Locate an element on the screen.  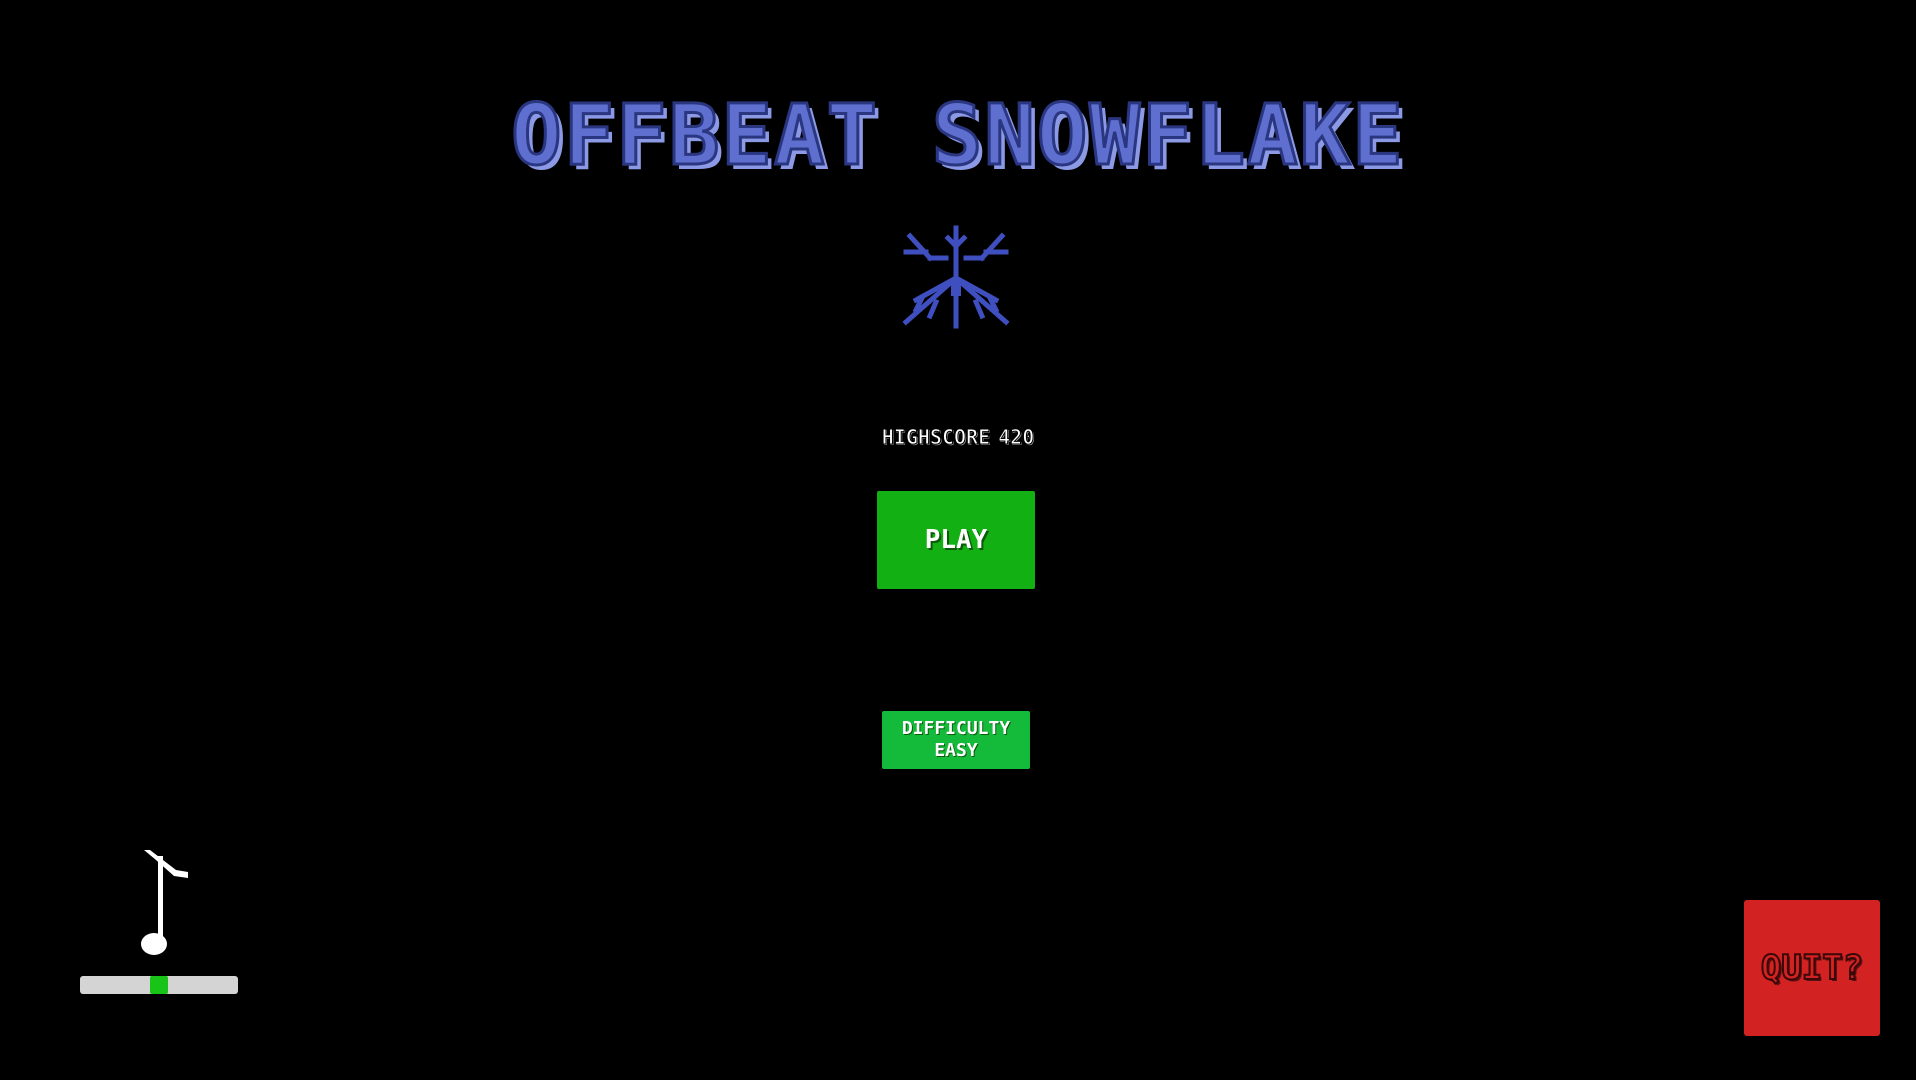
snowflake-icon is located at coordinates (956, 277).